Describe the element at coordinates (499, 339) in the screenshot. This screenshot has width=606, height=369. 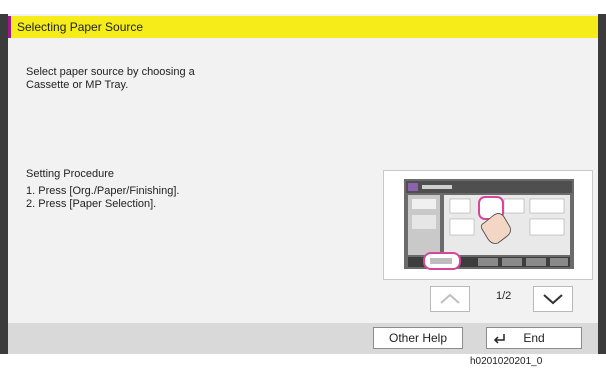
I see `return-arrow-icon` at that location.